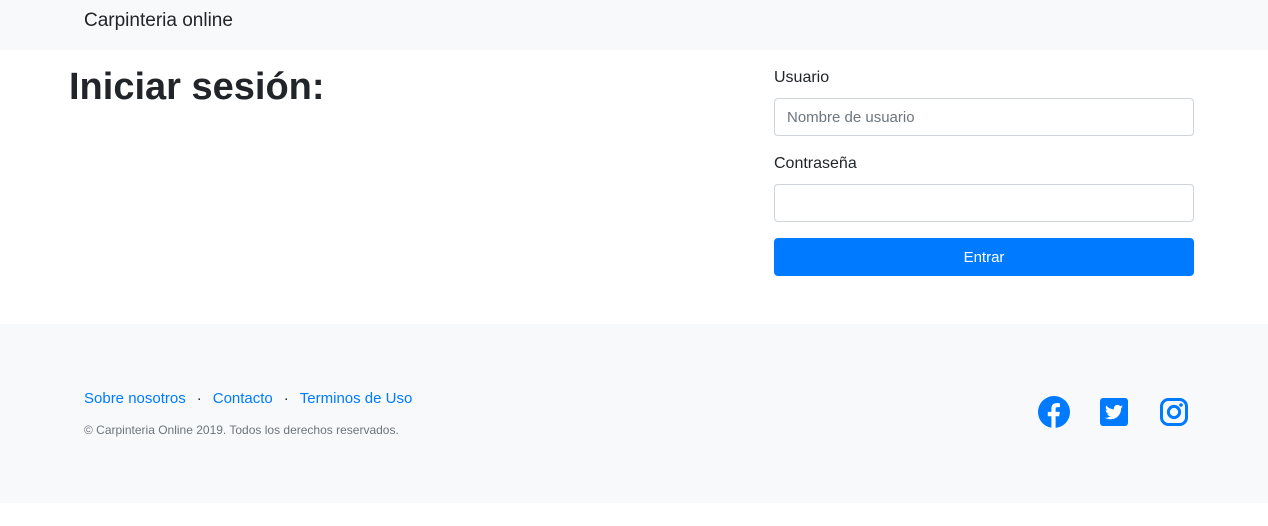  I want to click on facebook-link, so click(1054, 412).